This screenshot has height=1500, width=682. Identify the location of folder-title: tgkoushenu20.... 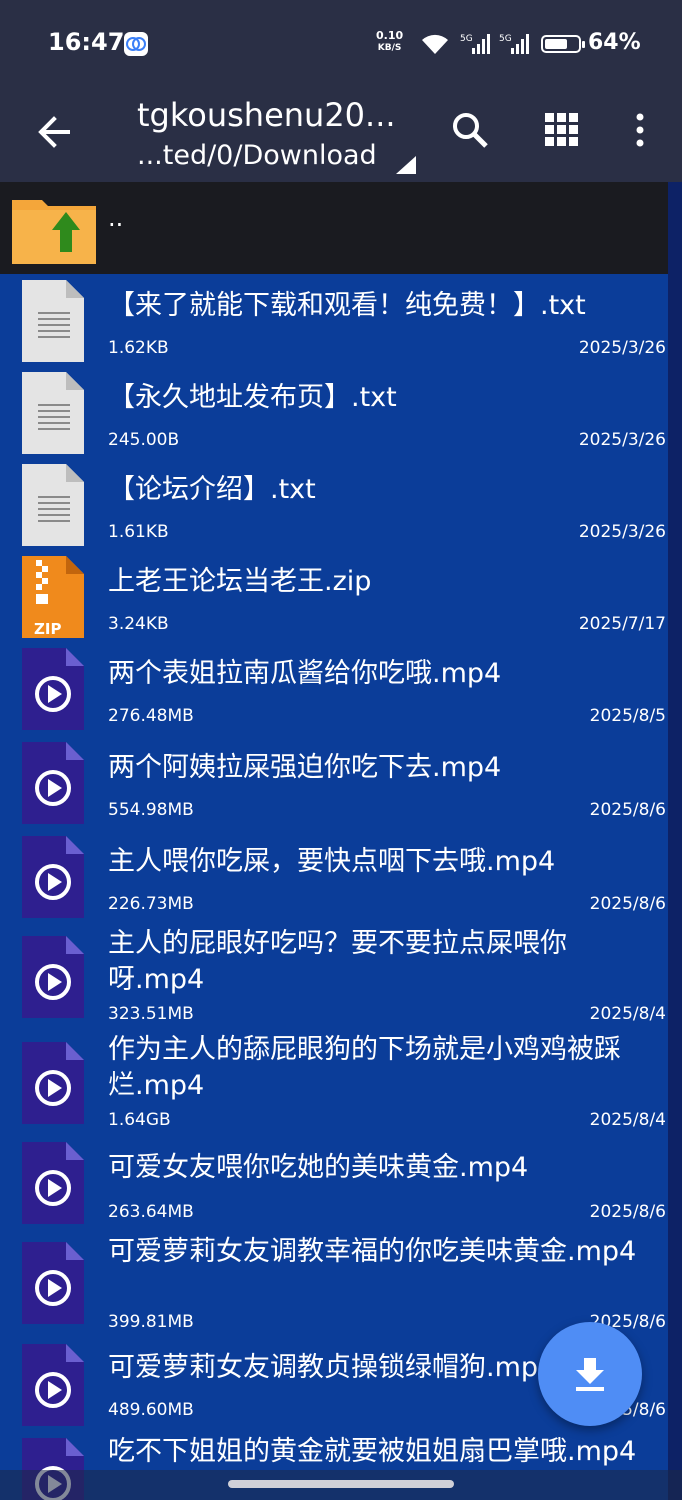
(266, 115).